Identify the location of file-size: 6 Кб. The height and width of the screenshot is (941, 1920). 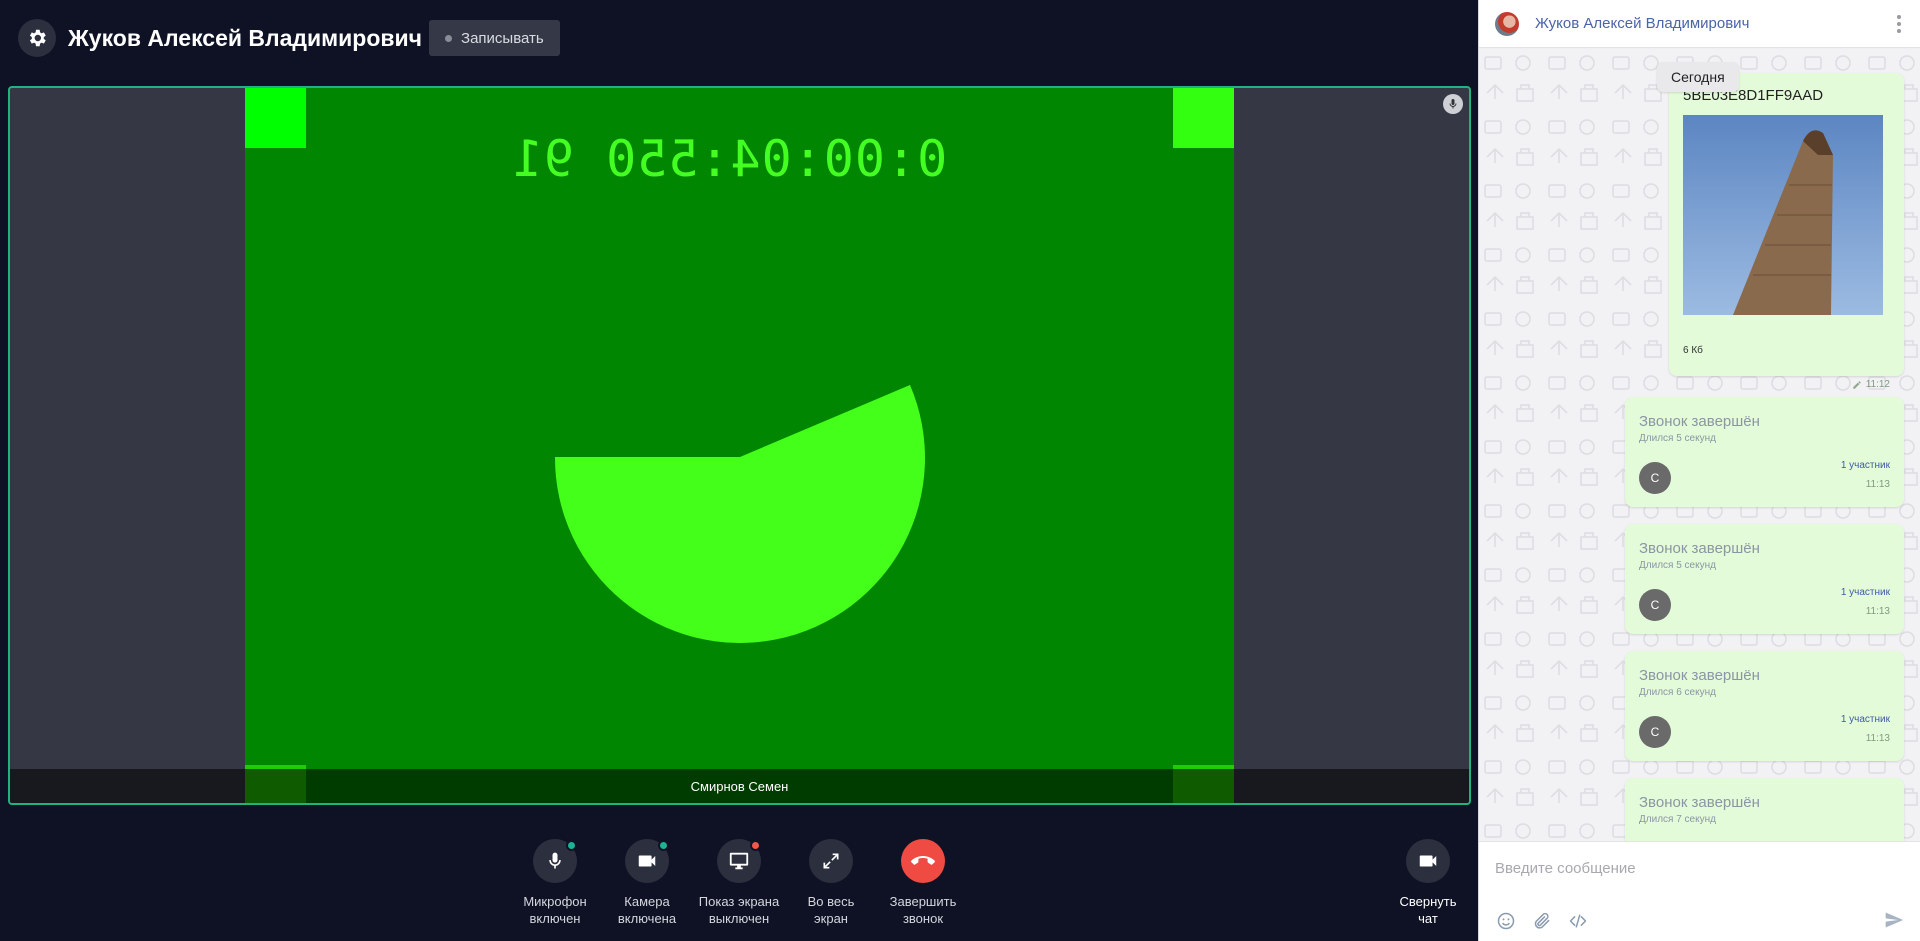
(1693, 350).